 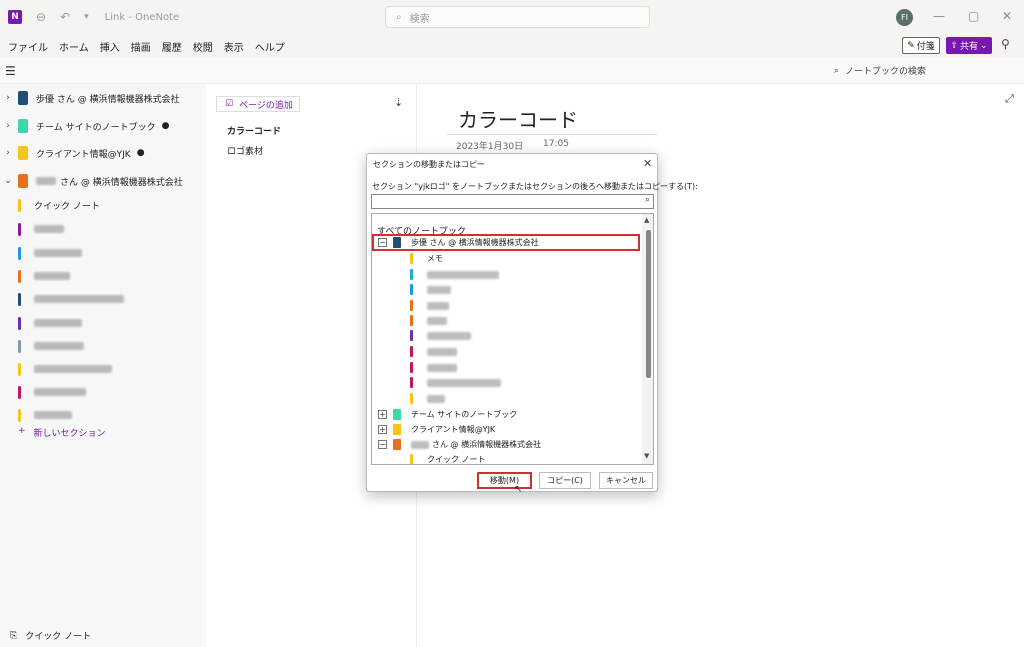 I want to click on menu-home: ホーム, so click(x=74, y=46).